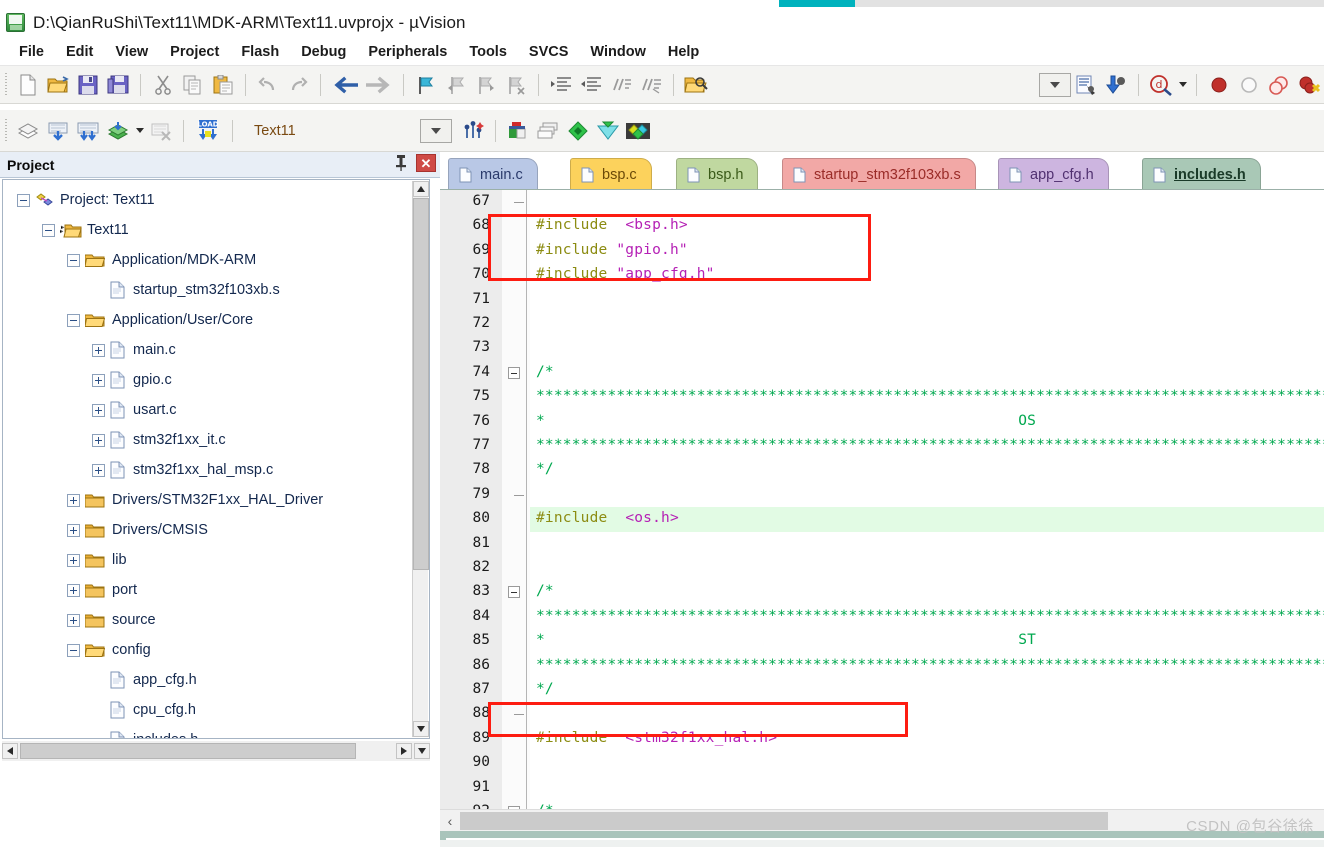  What do you see at coordinates (216, 500) in the screenshot?
I see `tree-item: Drivers/STM32F1xx_HAL_Driver` at bounding box center [216, 500].